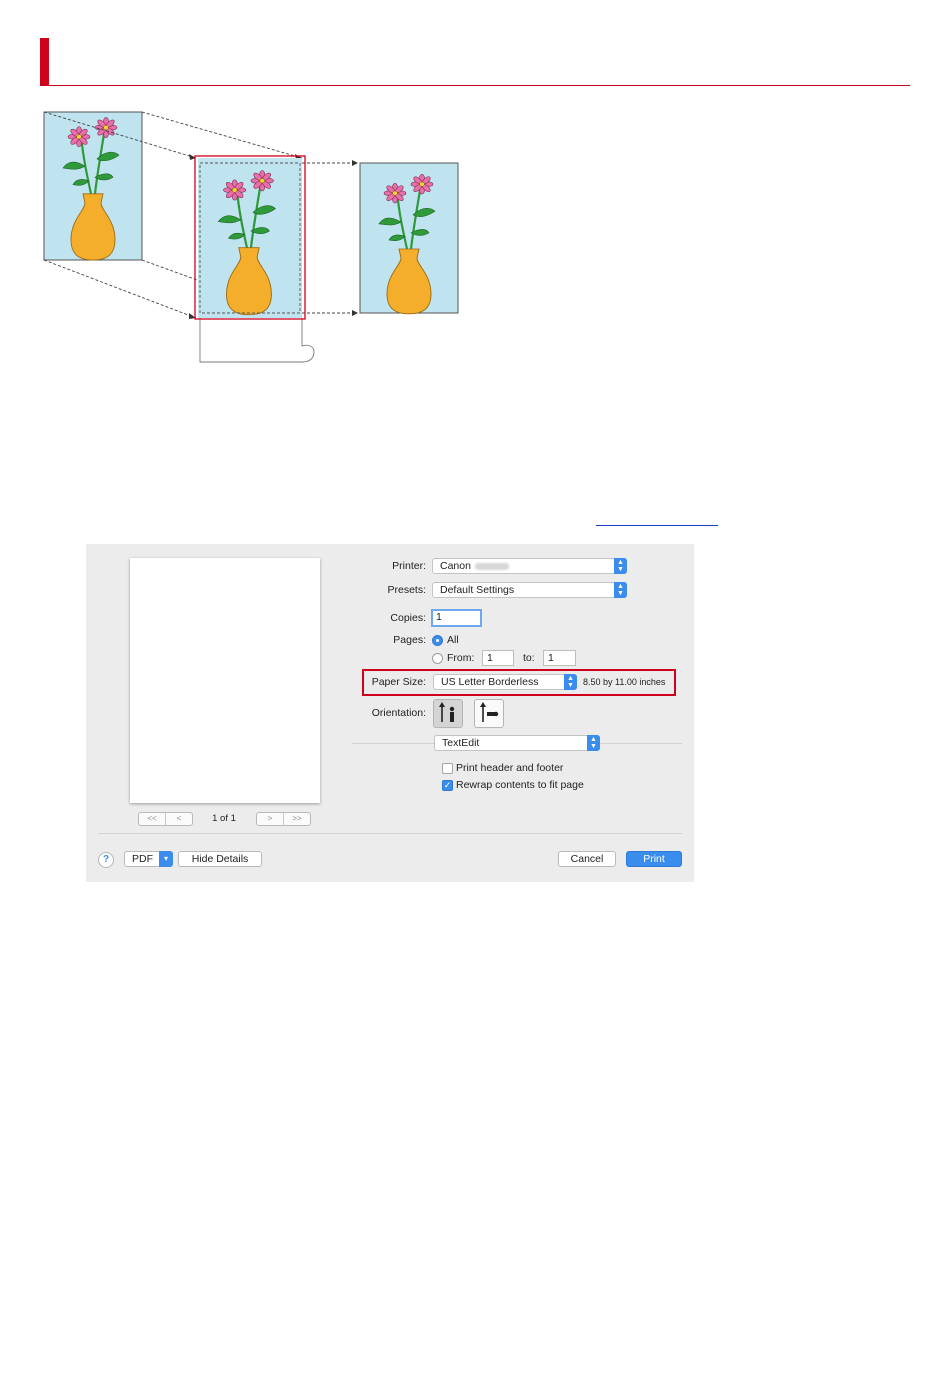 Image resolution: width=950 pixels, height=1397 pixels. Describe the element at coordinates (224, 818) in the screenshot. I see `preview-page-count: 1 of 1` at that location.